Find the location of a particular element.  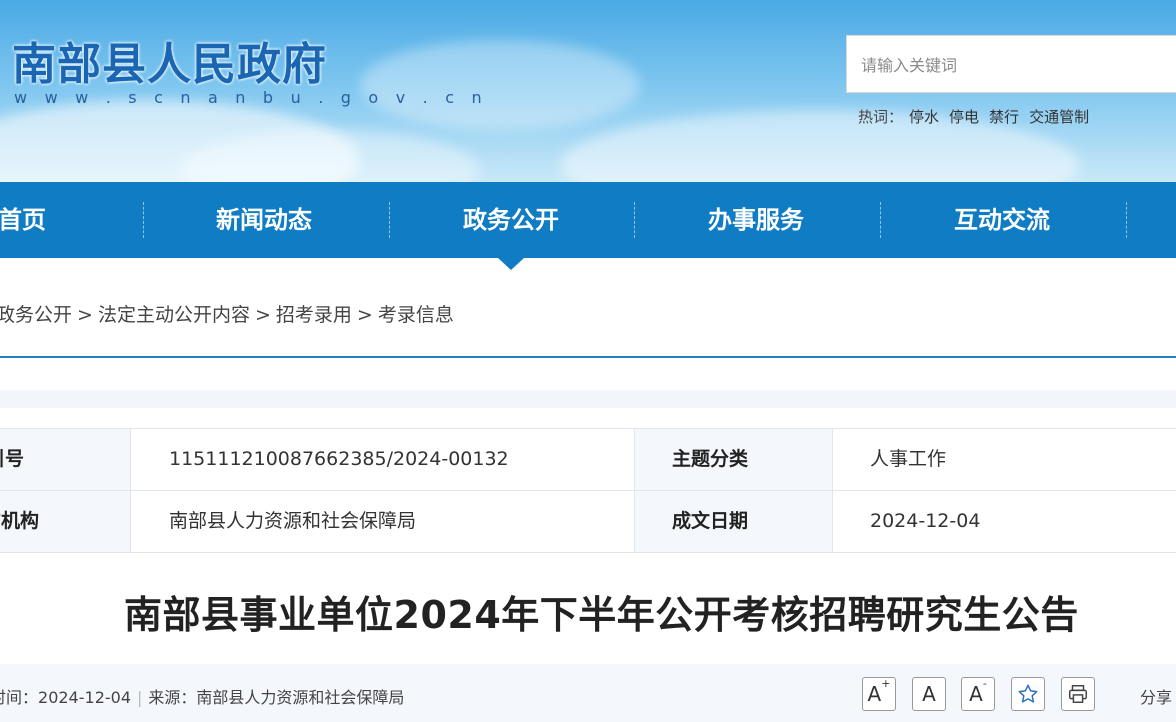

font-increase-button: A+ is located at coordinates (879, 694).